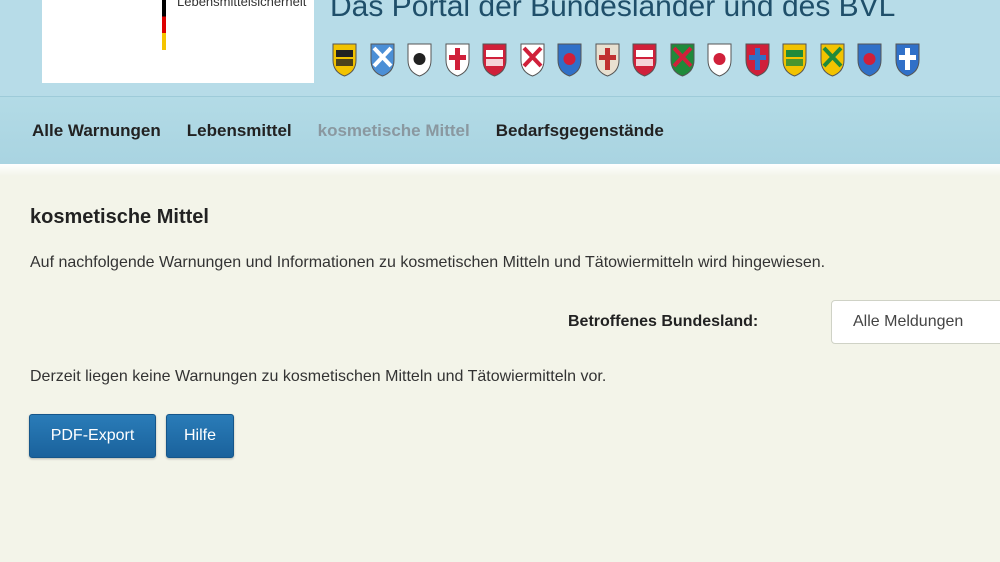 This screenshot has height=562, width=1000. What do you see at coordinates (613, 11) in the screenshot?
I see `portal-title: Das Portal der Bundesländer und des BVL` at bounding box center [613, 11].